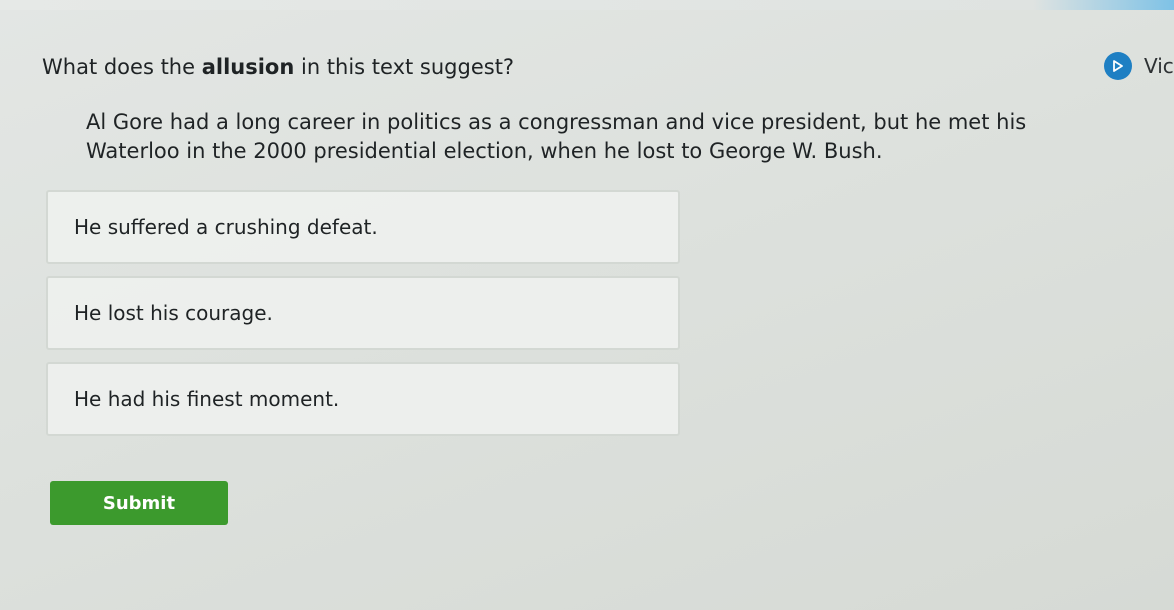 The height and width of the screenshot is (610, 1174). I want to click on question-prefix: What does the, so click(122, 67).